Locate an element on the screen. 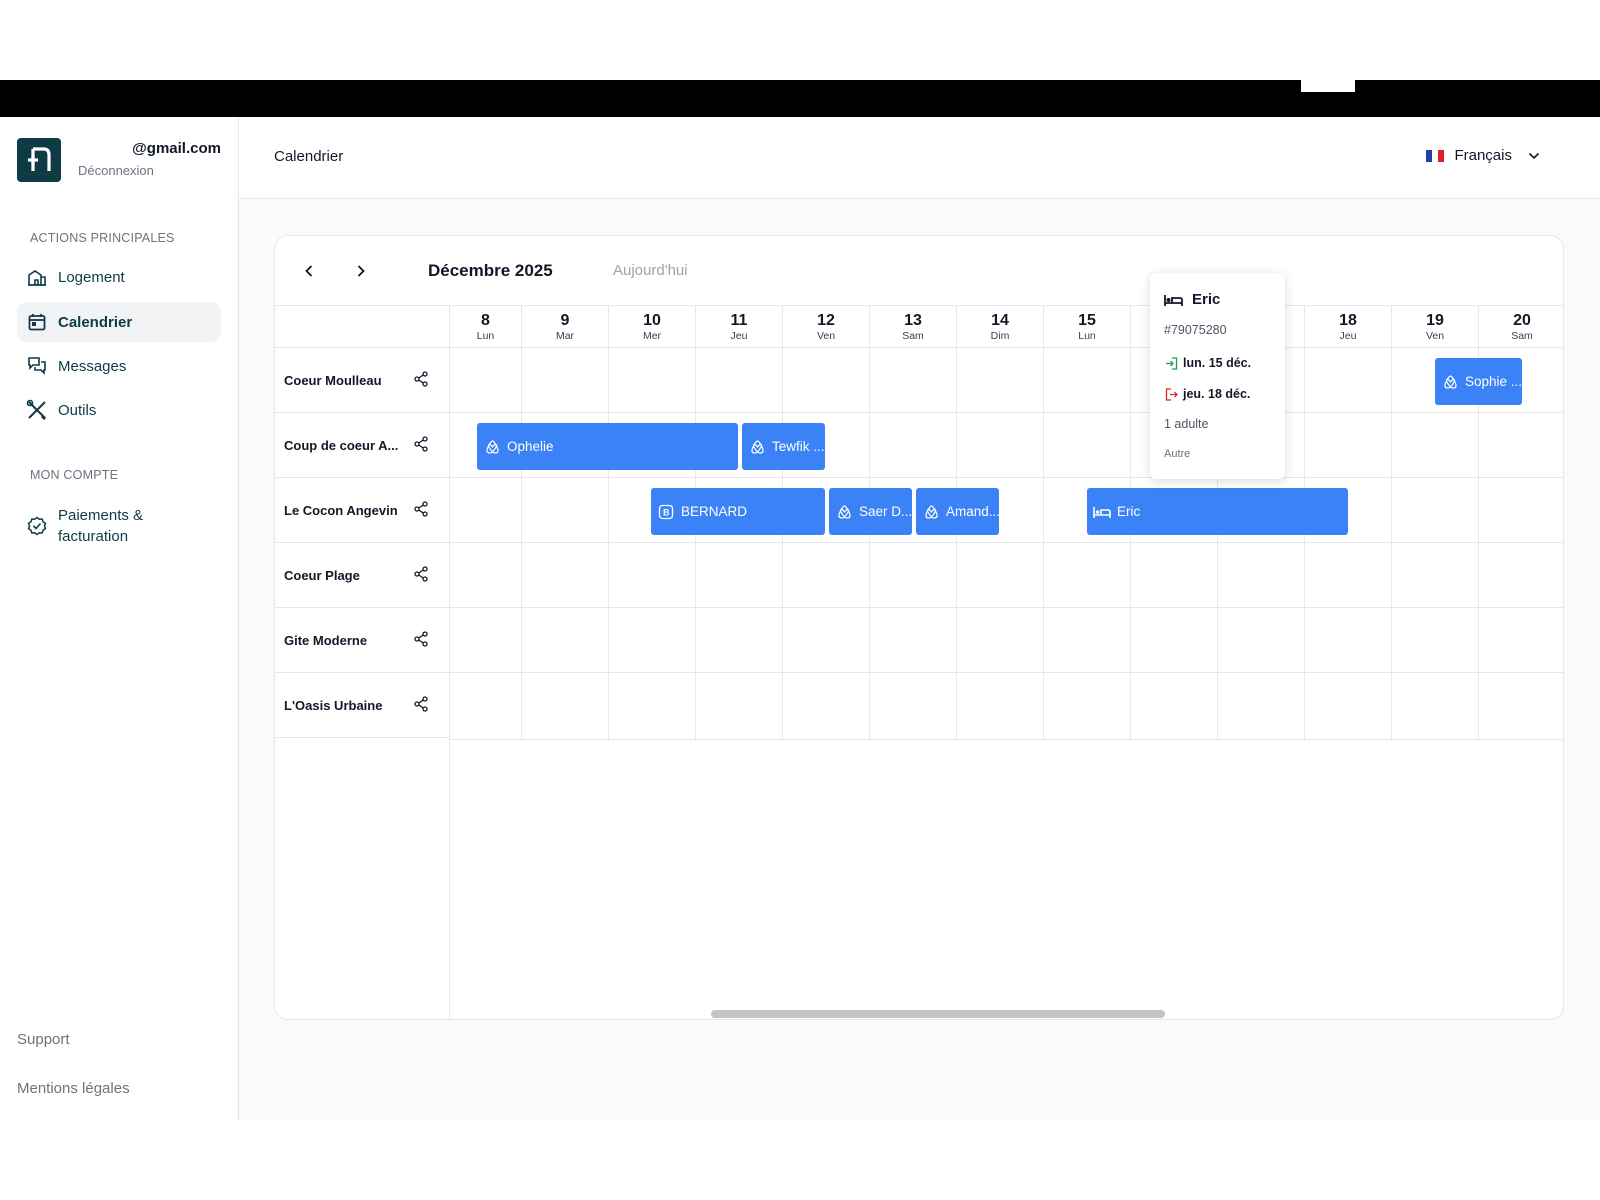 The image size is (1600, 1200). sidebar-item-calendrier: Calendrier is located at coordinates (119, 322).